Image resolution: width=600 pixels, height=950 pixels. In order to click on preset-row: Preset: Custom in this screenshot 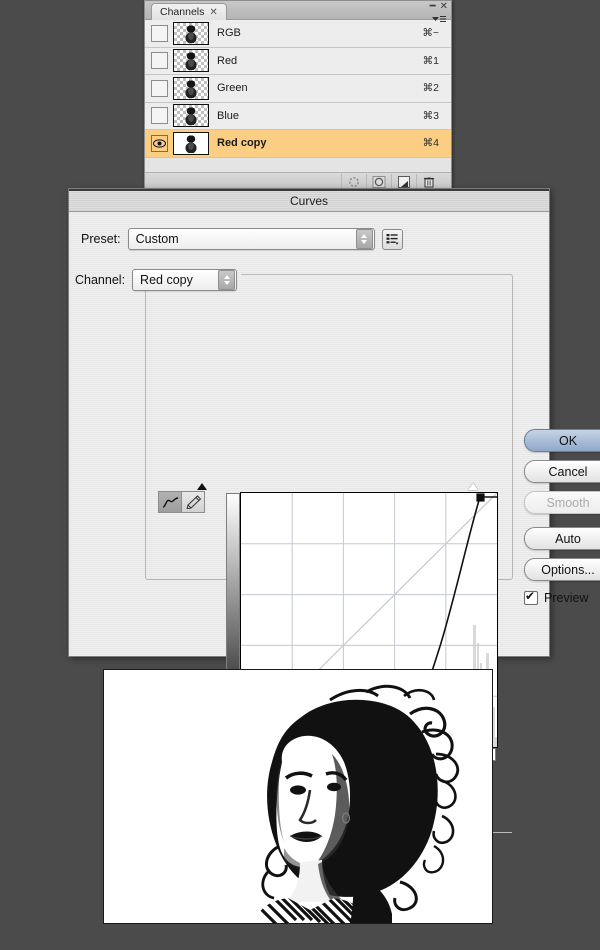, I will do `click(242, 239)`.